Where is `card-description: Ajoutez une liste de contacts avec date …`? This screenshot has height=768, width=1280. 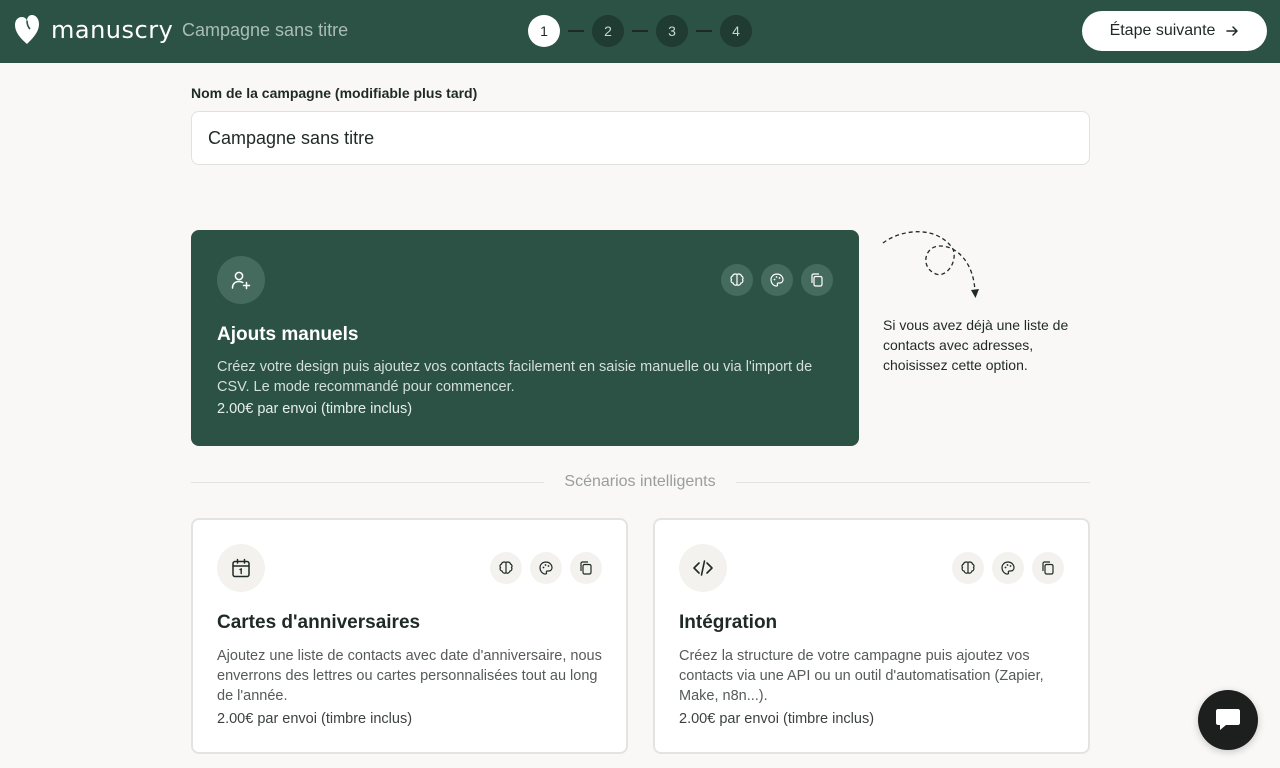 card-description: Ajoutez une liste de contacts avec date … is located at coordinates (409, 676).